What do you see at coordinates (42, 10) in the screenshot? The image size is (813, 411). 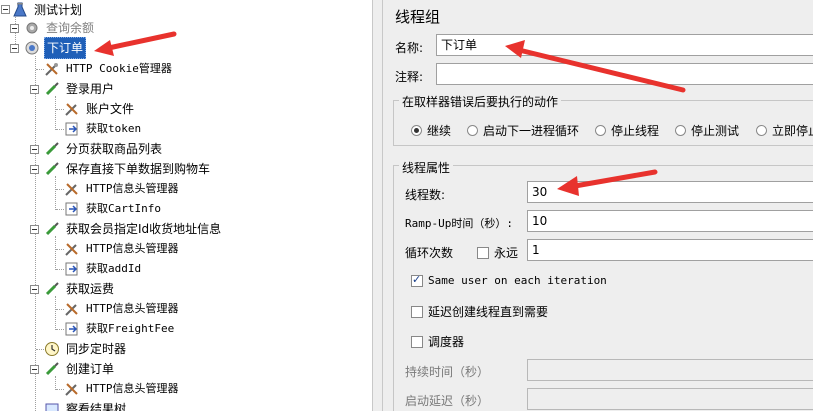 I see `tree-root-test-plan: 测试计划` at bounding box center [42, 10].